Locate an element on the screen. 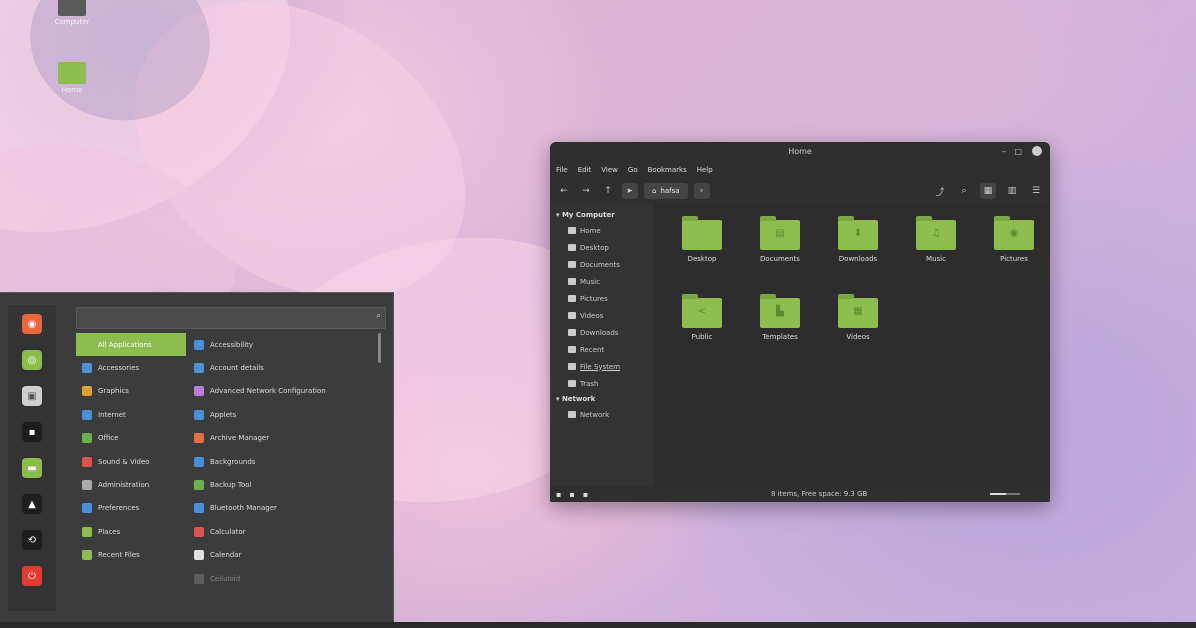 The width and height of the screenshot is (1196, 628). sidebar-item-documents: Documents is located at coordinates (602, 264).